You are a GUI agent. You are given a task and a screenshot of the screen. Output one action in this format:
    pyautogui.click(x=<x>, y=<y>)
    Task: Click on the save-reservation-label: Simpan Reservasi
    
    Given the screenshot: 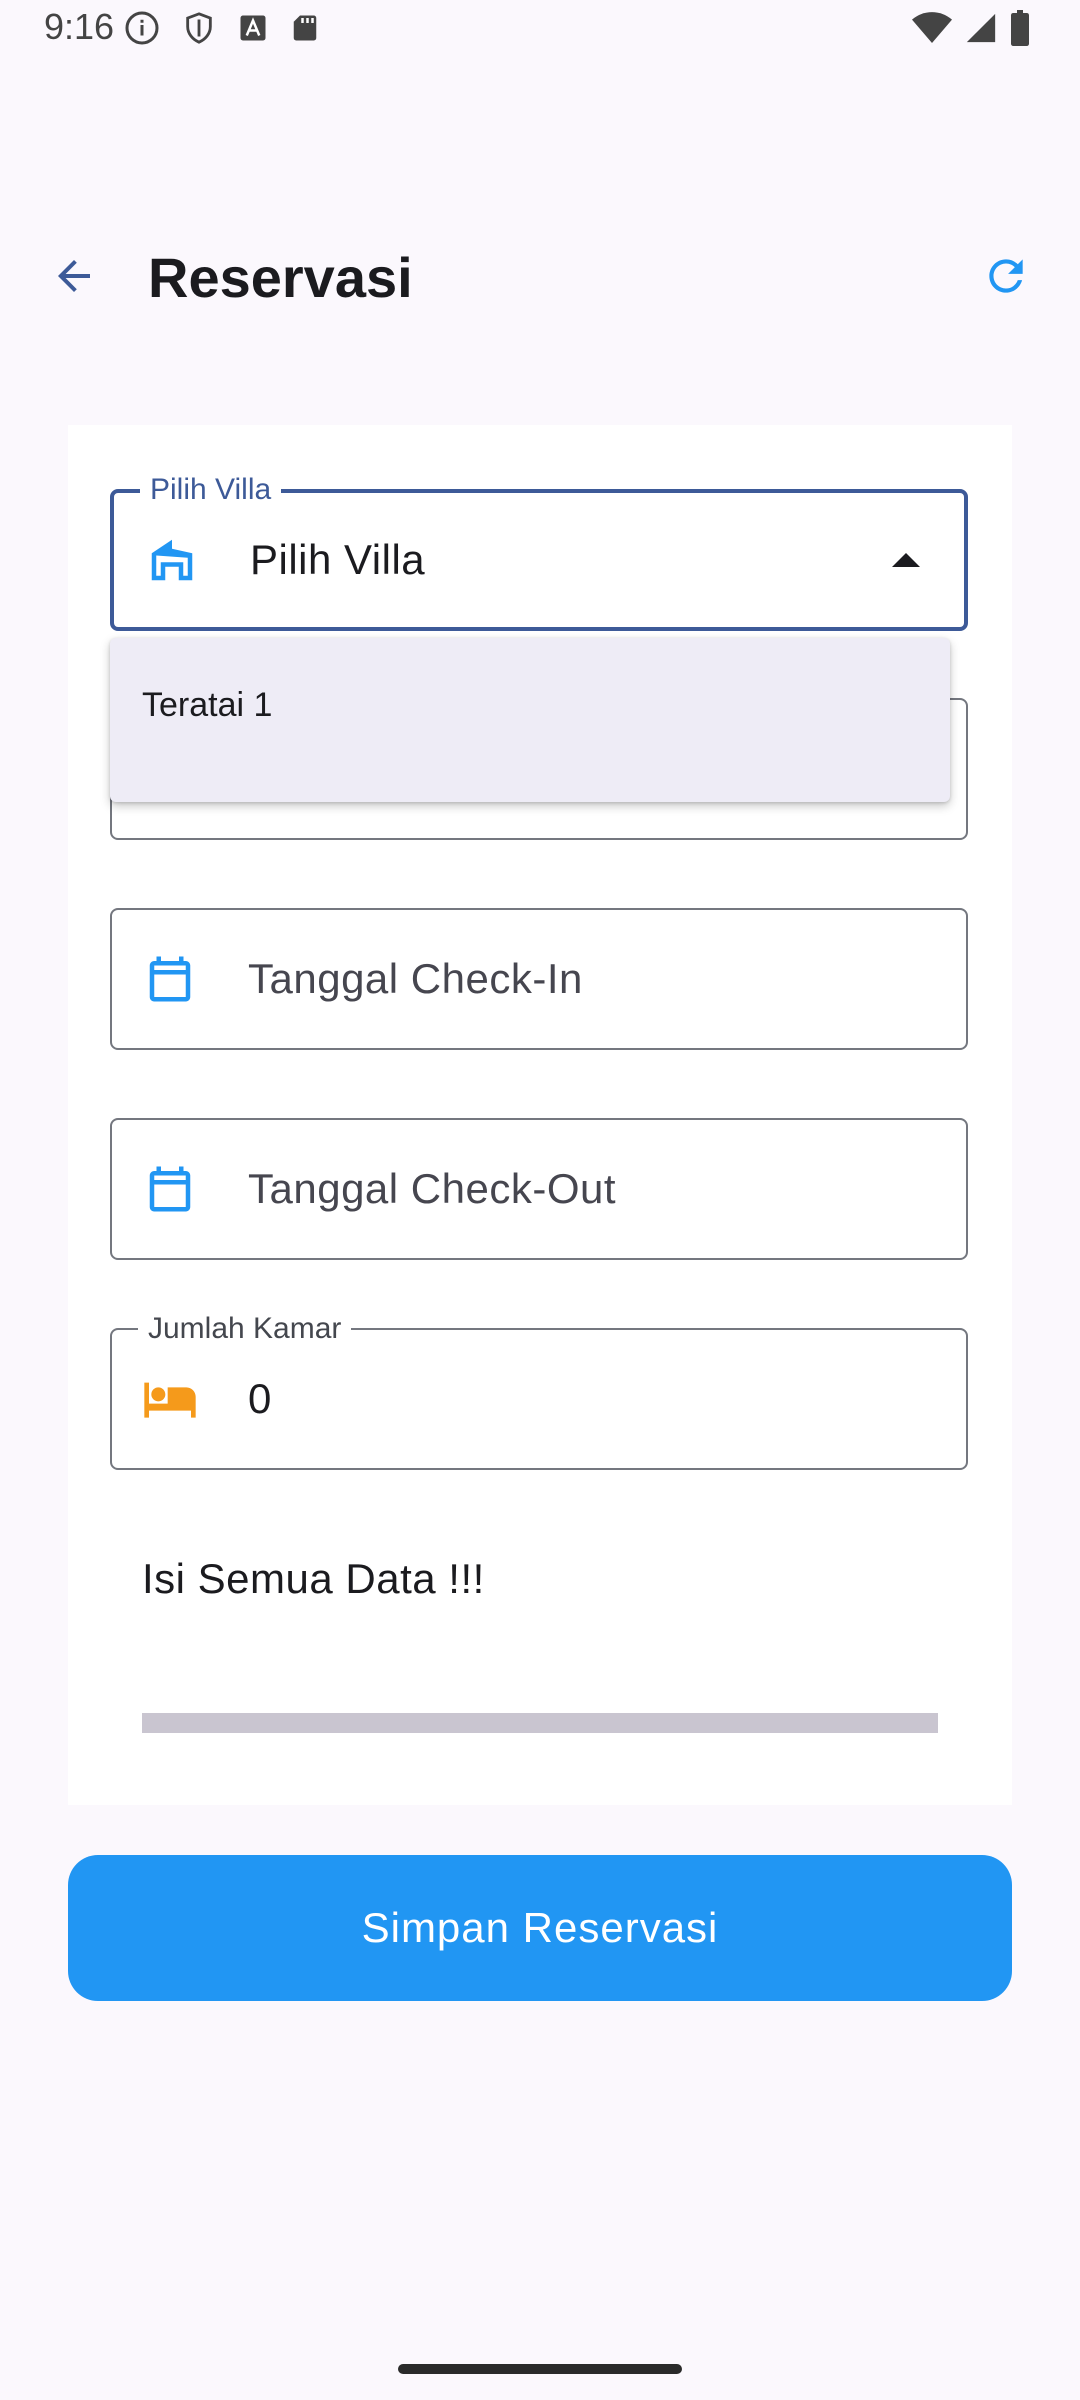 What is the action you would take?
    pyautogui.click(x=540, y=1927)
    